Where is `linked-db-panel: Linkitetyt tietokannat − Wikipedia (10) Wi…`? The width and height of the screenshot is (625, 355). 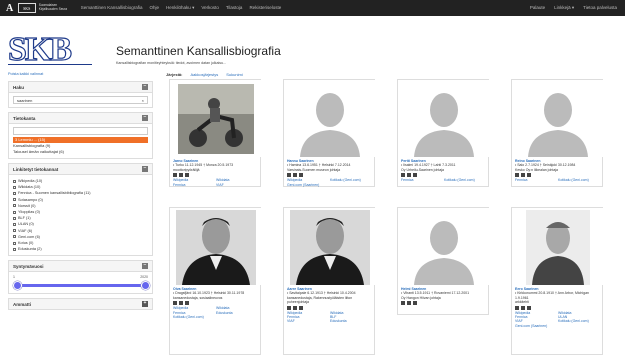
linked-db-panel: Linkitetyt tietokannat − Wikipedia (10) Wi… is located at coordinates (80, 210).